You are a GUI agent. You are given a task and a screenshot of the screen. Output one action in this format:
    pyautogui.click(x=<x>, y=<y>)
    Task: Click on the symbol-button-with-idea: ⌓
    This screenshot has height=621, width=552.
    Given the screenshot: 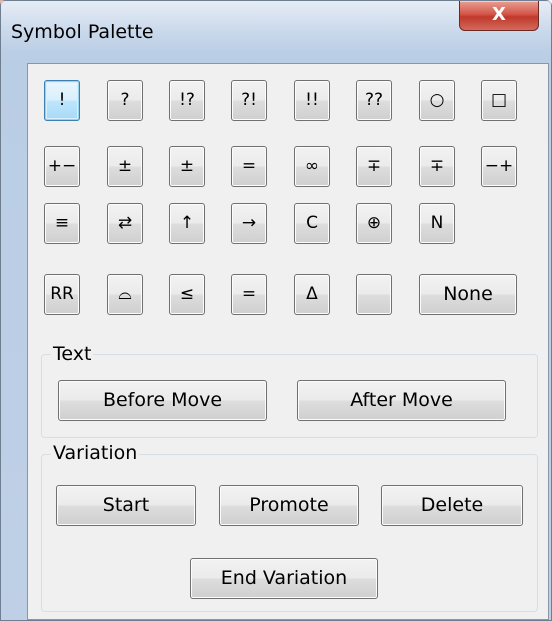 What is the action you would take?
    pyautogui.click(x=125, y=294)
    